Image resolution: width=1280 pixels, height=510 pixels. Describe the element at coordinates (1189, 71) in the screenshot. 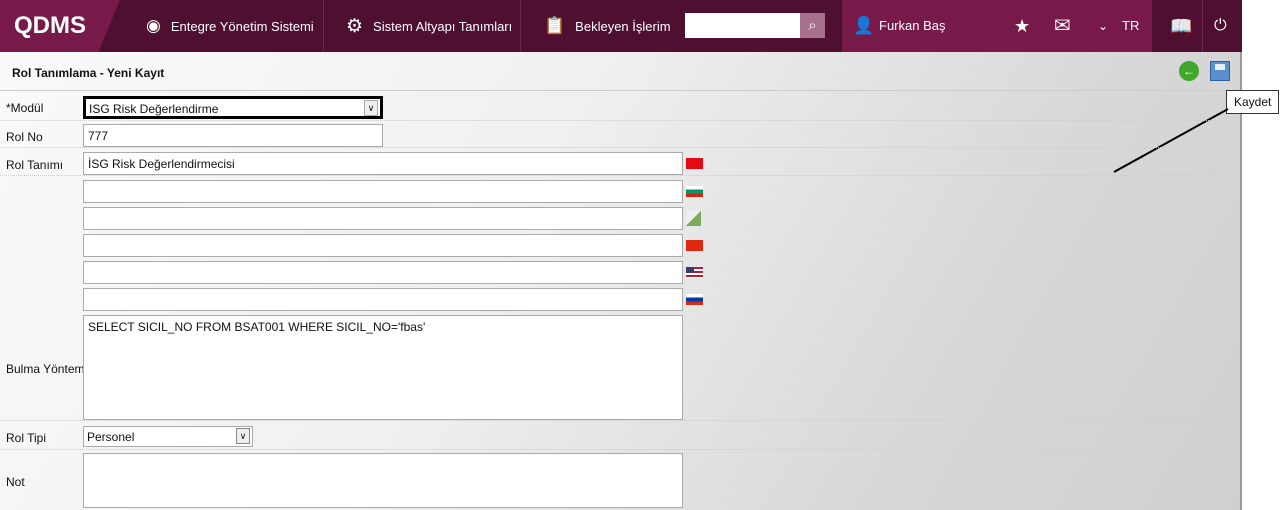

I see `back-icon: ←` at that location.